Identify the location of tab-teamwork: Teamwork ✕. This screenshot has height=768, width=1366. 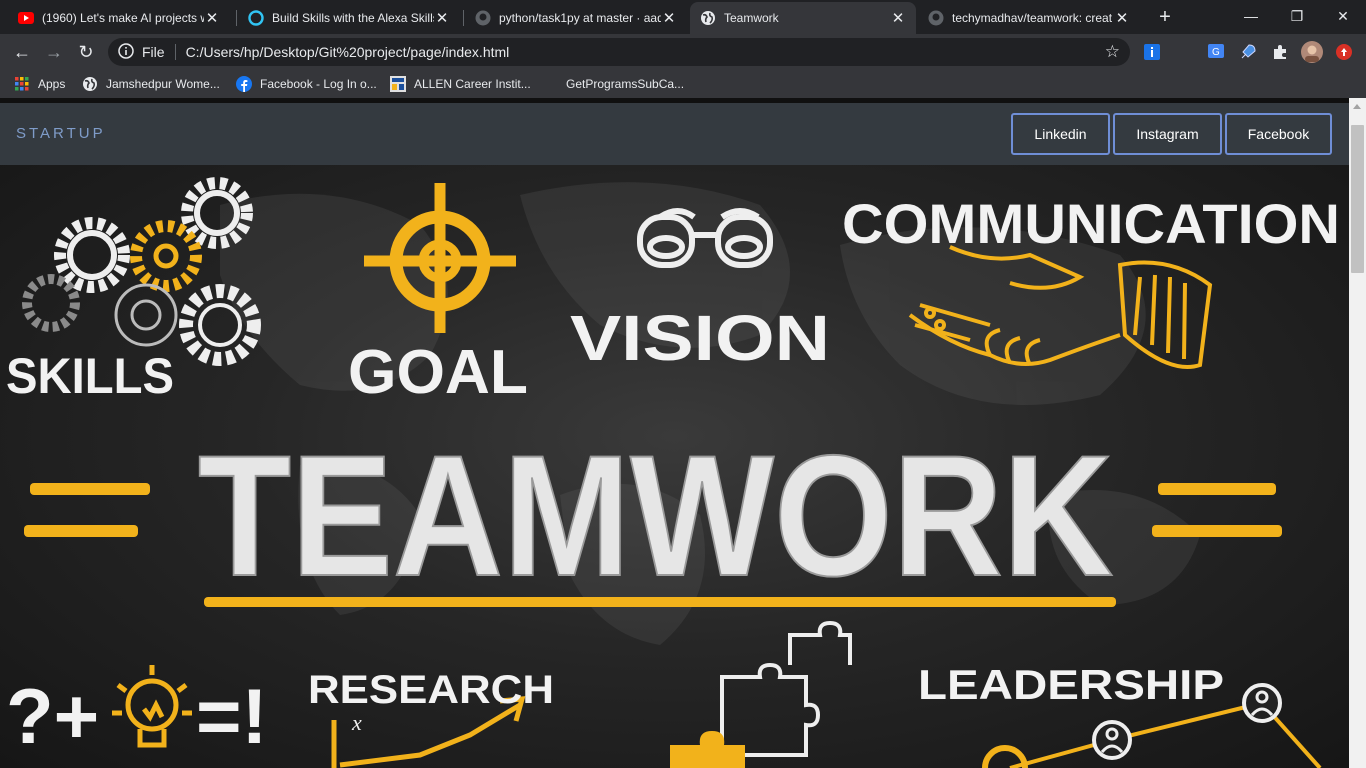
(803, 18).